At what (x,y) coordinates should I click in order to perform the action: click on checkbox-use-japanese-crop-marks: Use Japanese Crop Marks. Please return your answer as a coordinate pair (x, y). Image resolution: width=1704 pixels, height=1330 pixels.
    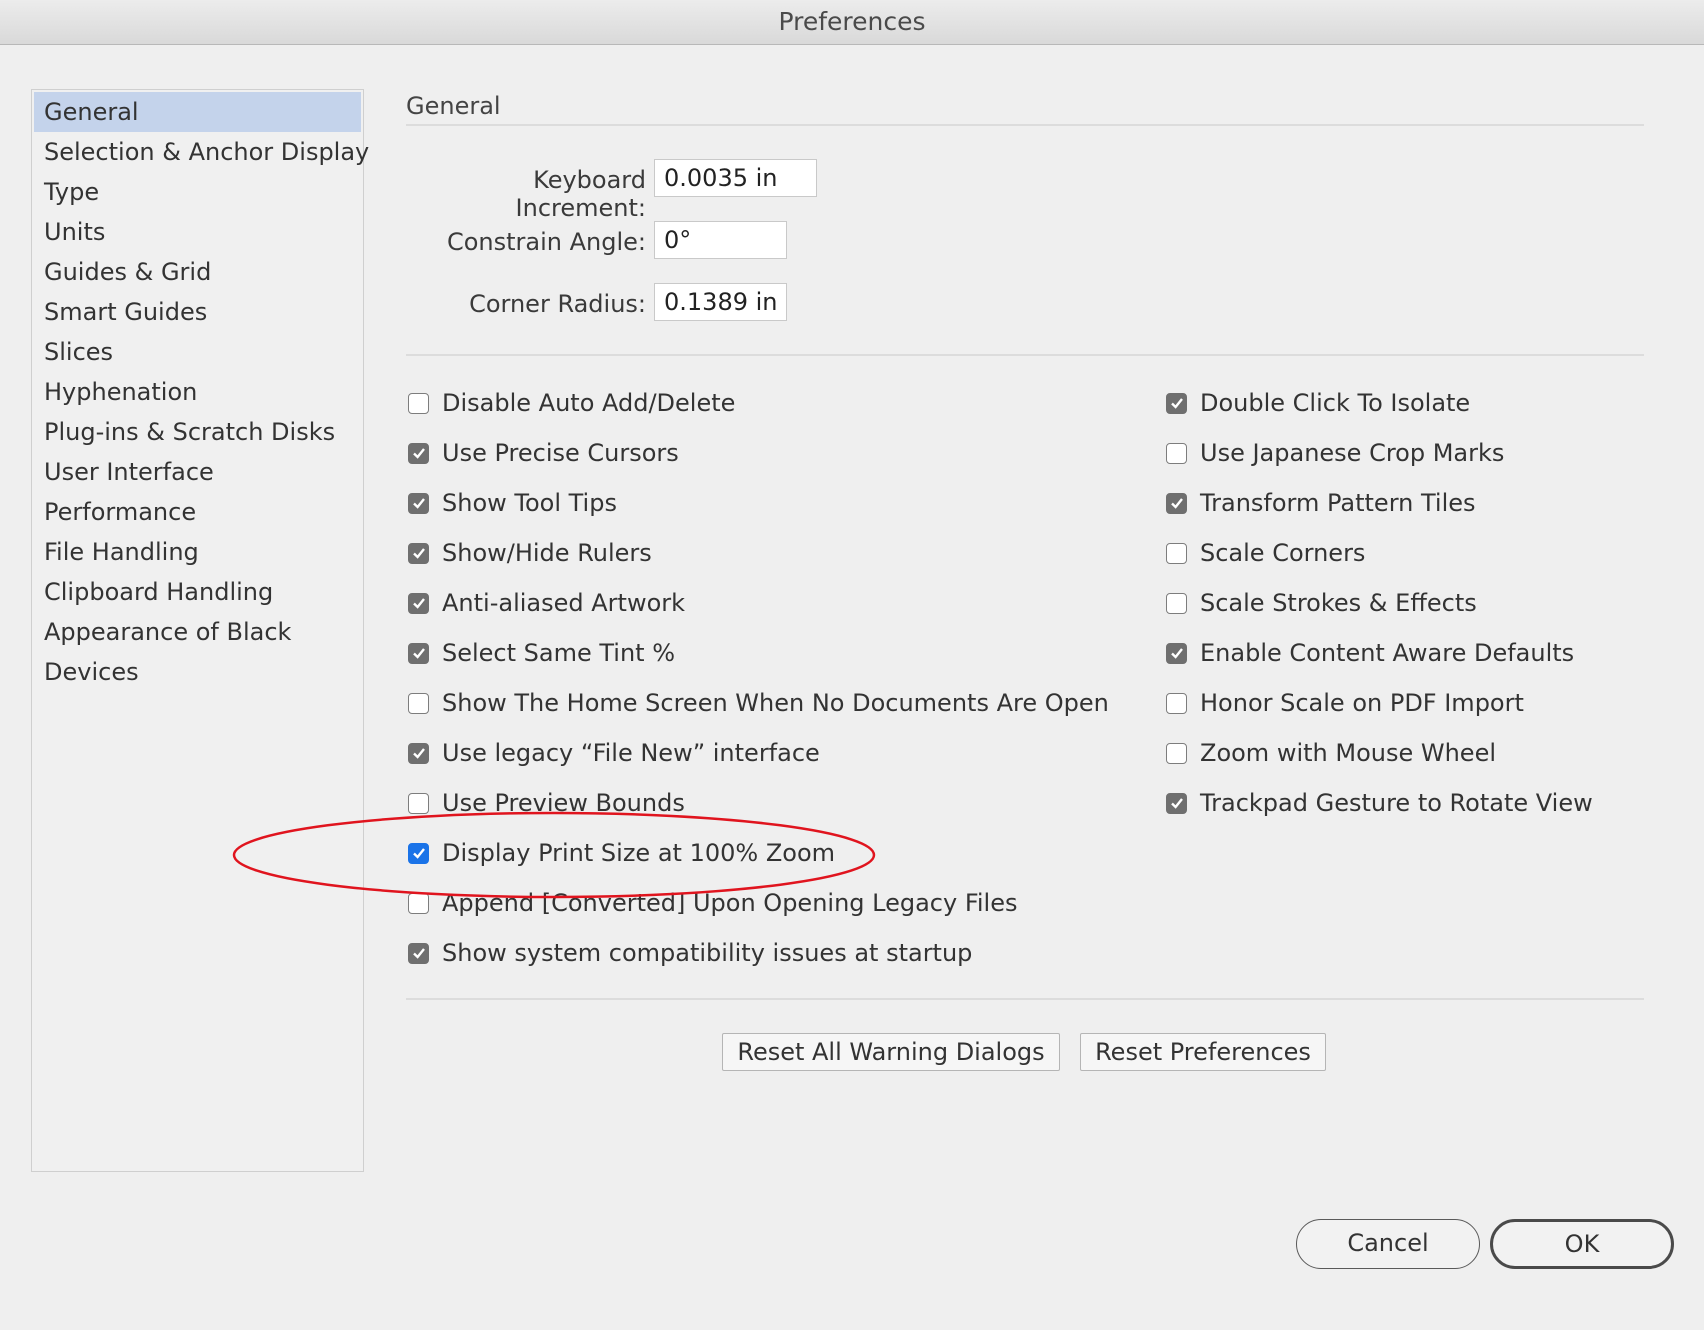
    Looking at the image, I should click on (1335, 453).